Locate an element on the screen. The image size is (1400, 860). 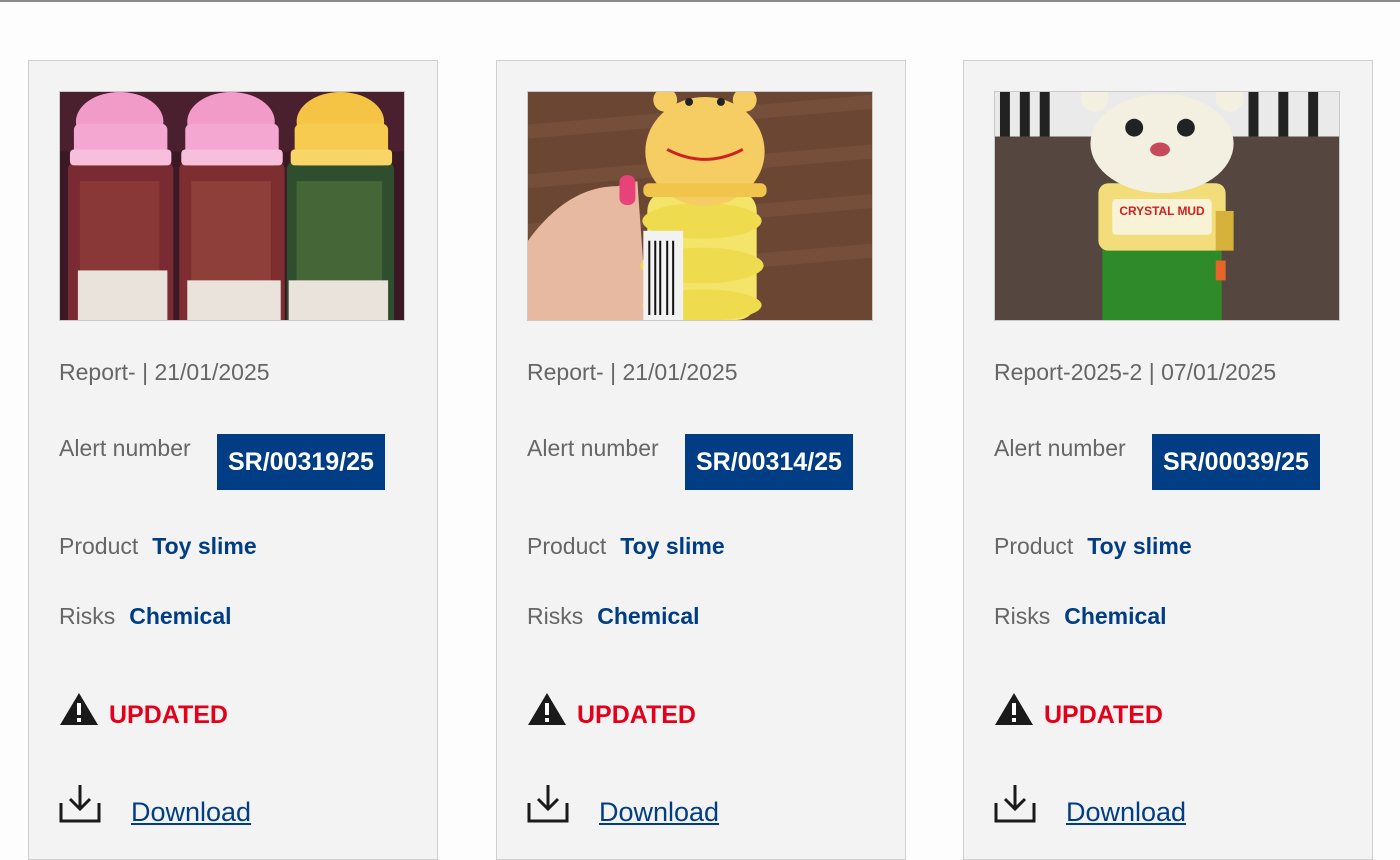
alert-number-badge: SR/00314/25 is located at coordinates (769, 462).